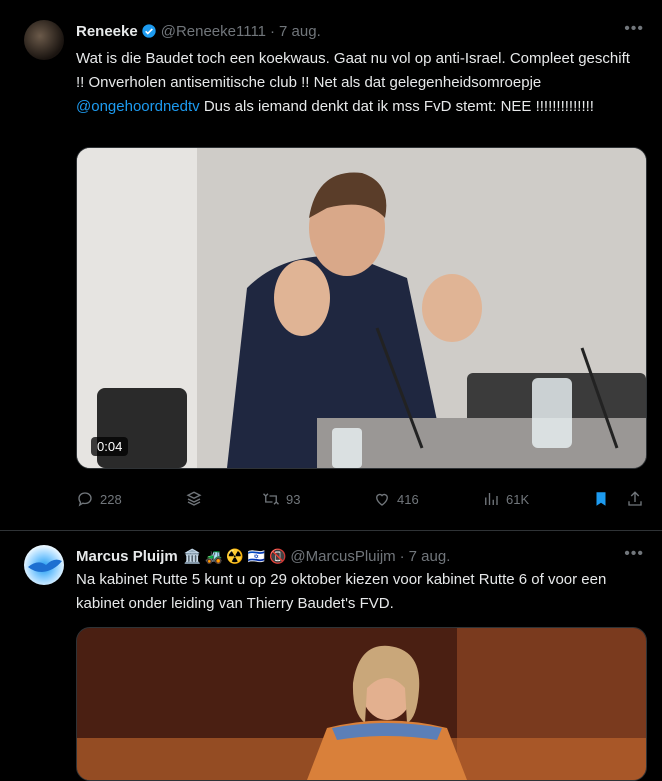 This screenshot has height=781, width=662. I want to click on bookmark-button, so click(601, 499).